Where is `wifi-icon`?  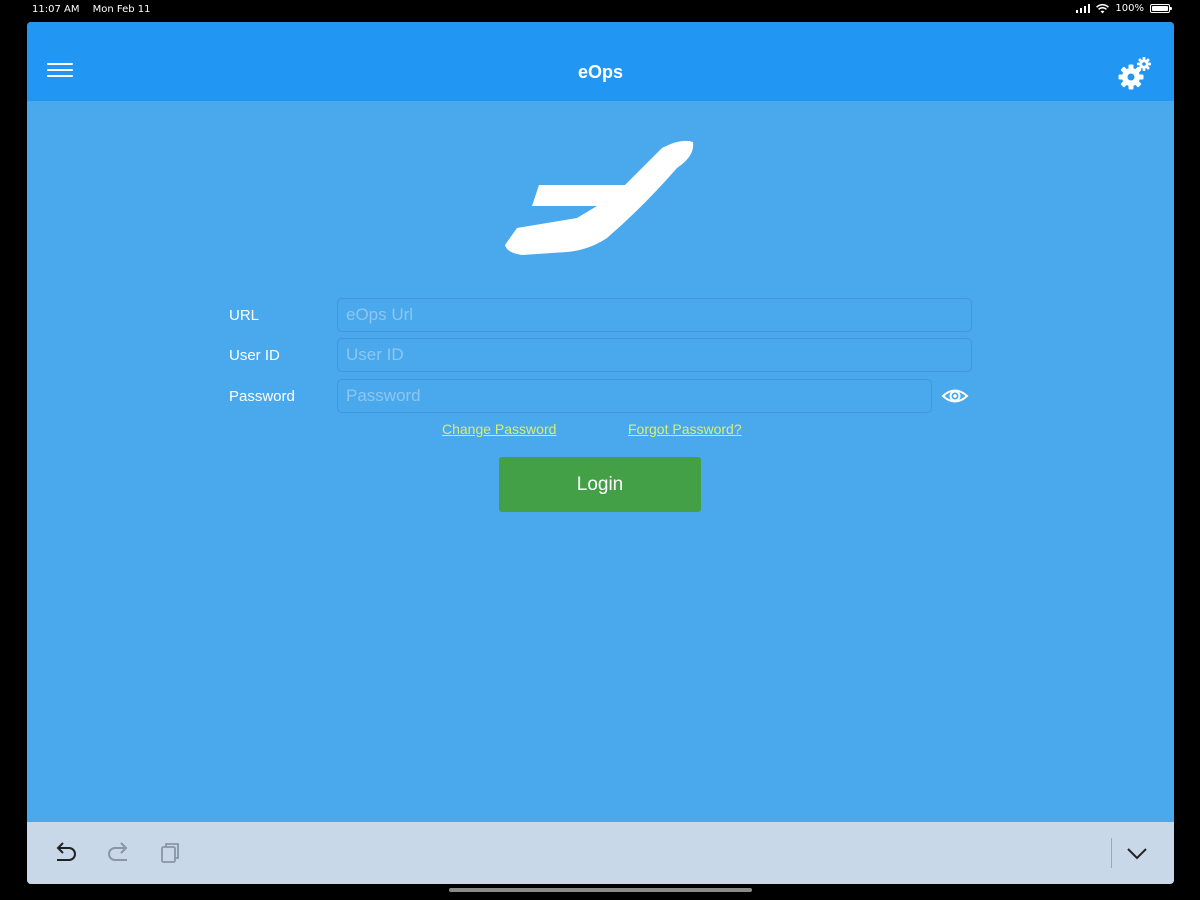 wifi-icon is located at coordinates (1103, 8).